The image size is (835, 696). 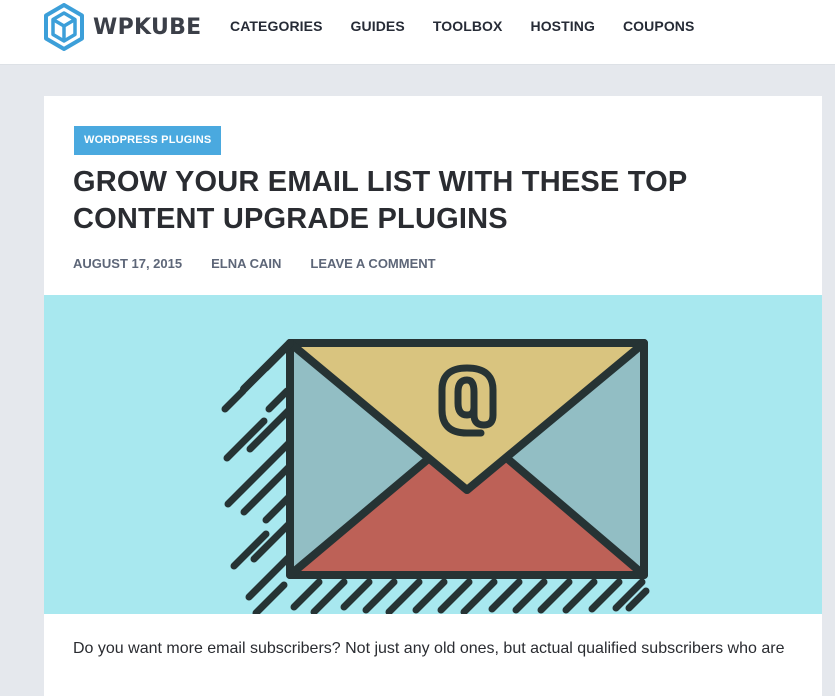 I want to click on site-logo: WPKUBE, so click(x=122, y=27).